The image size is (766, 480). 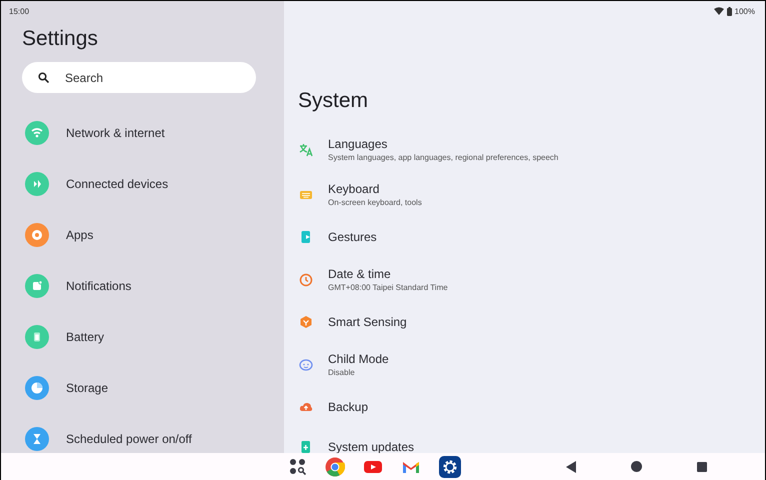 I want to click on sidebar-item: Notifications, so click(x=142, y=285).